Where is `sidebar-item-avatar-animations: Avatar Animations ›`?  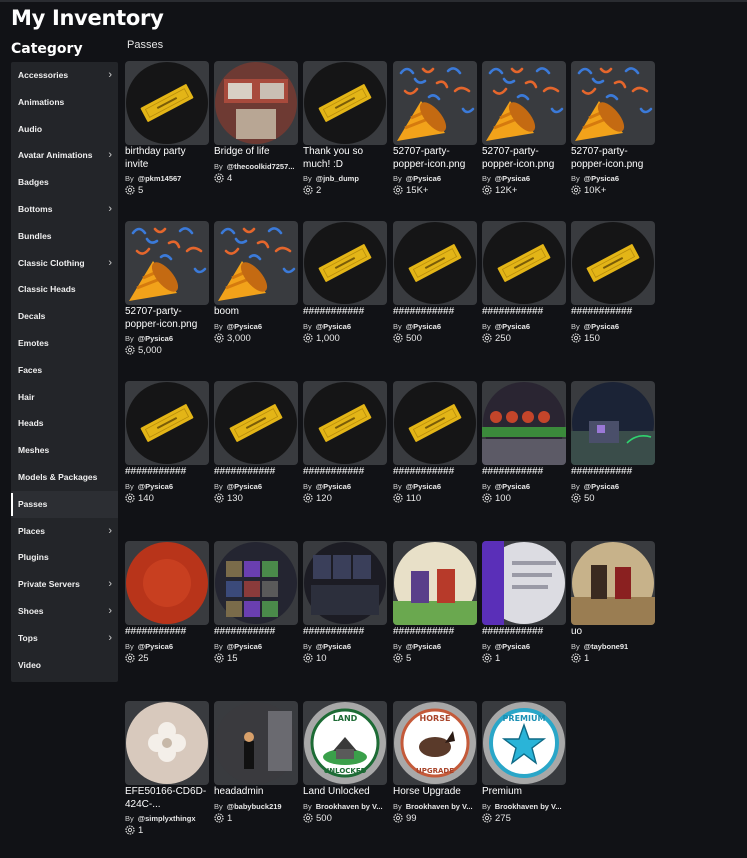
sidebar-item-avatar-animations: Avatar Animations › is located at coordinates (64, 155).